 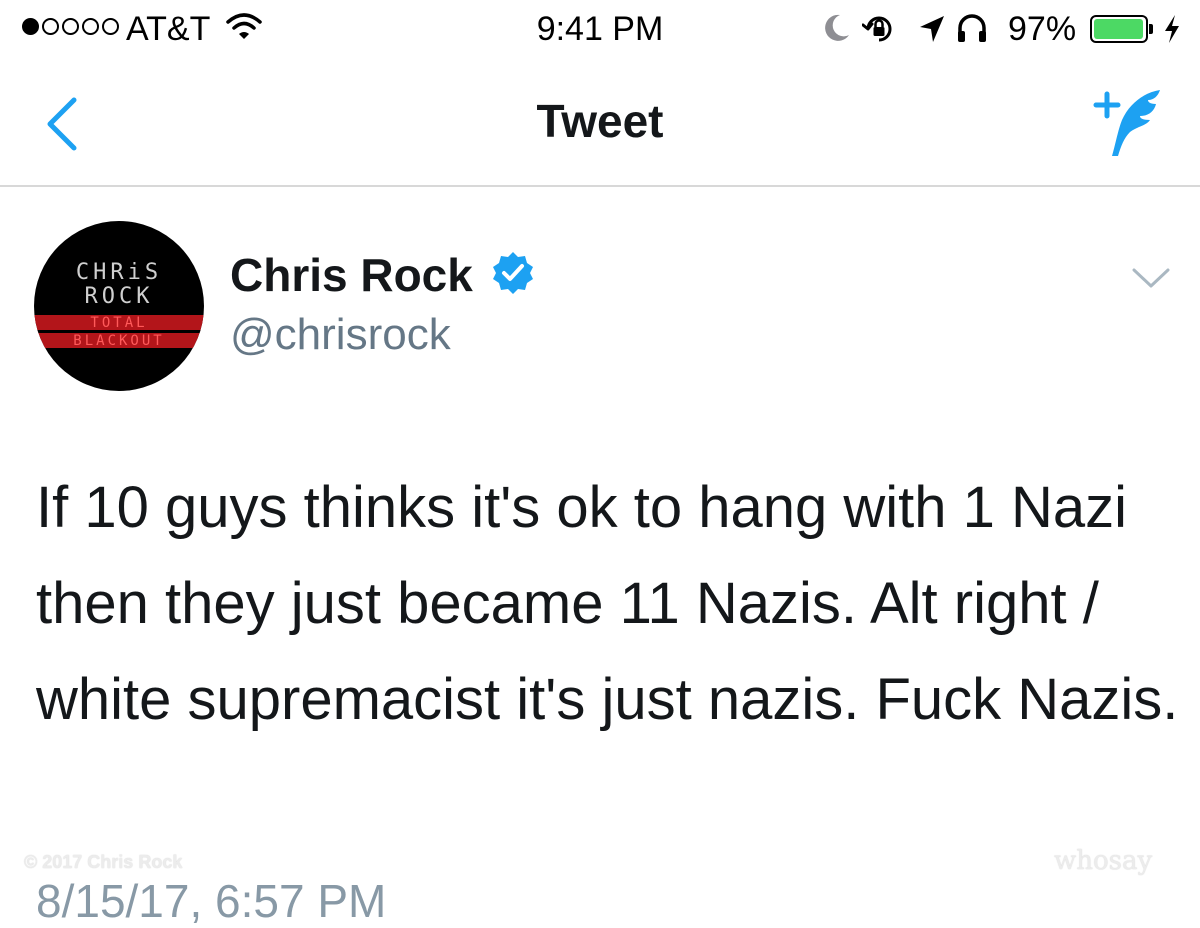 I want to click on navigation-bar: Tweet, so click(x=600, y=124).